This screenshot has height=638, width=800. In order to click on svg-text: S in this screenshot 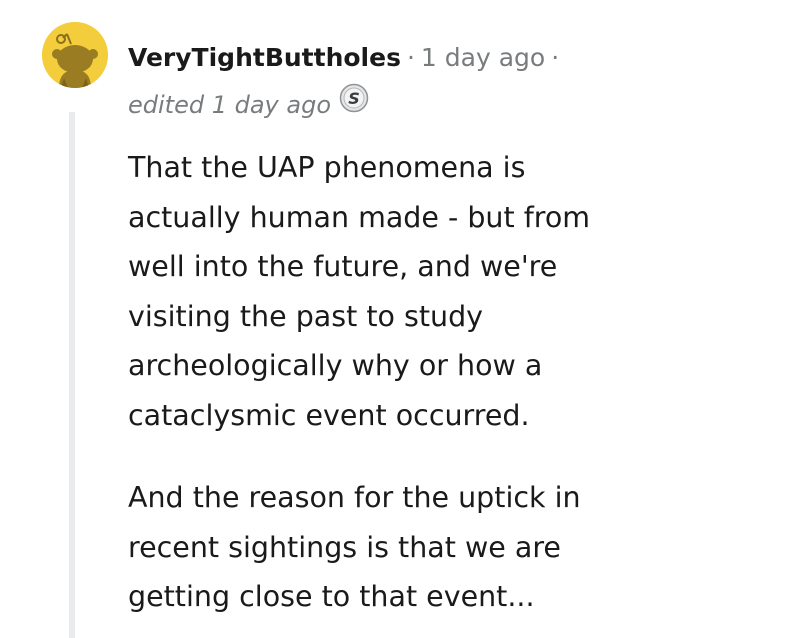, I will do `click(354, 98)`.